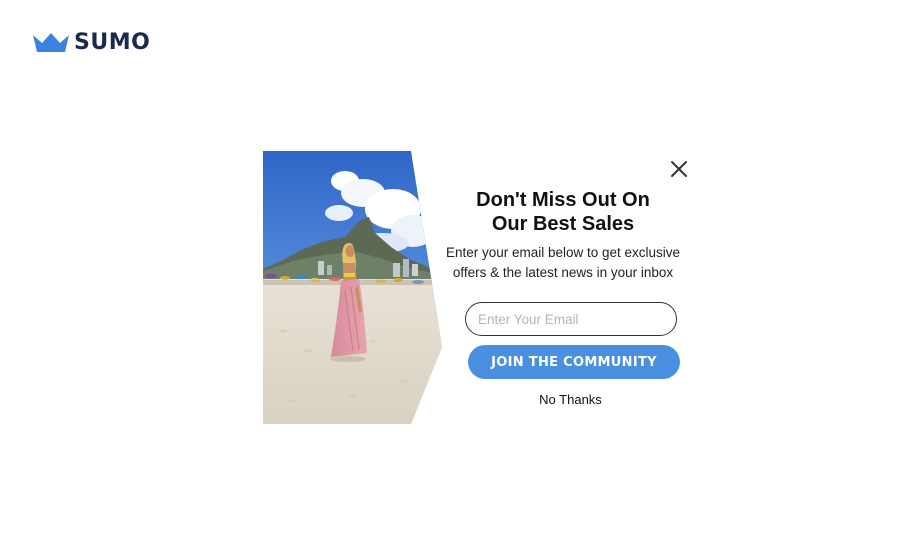 The width and height of the screenshot is (900, 550). What do you see at coordinates (571, 319) in the screenshot?
I see `email-input` at bounding box center [571, 319].